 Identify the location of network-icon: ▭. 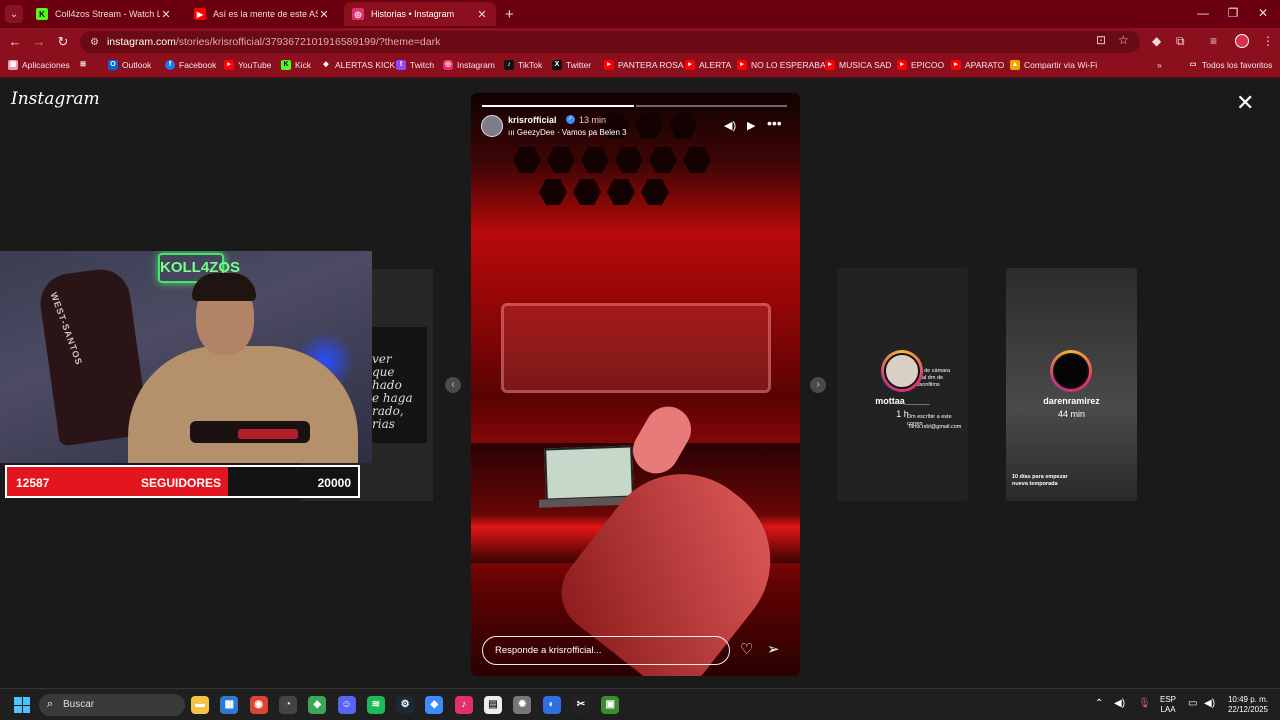
(1192, 703).